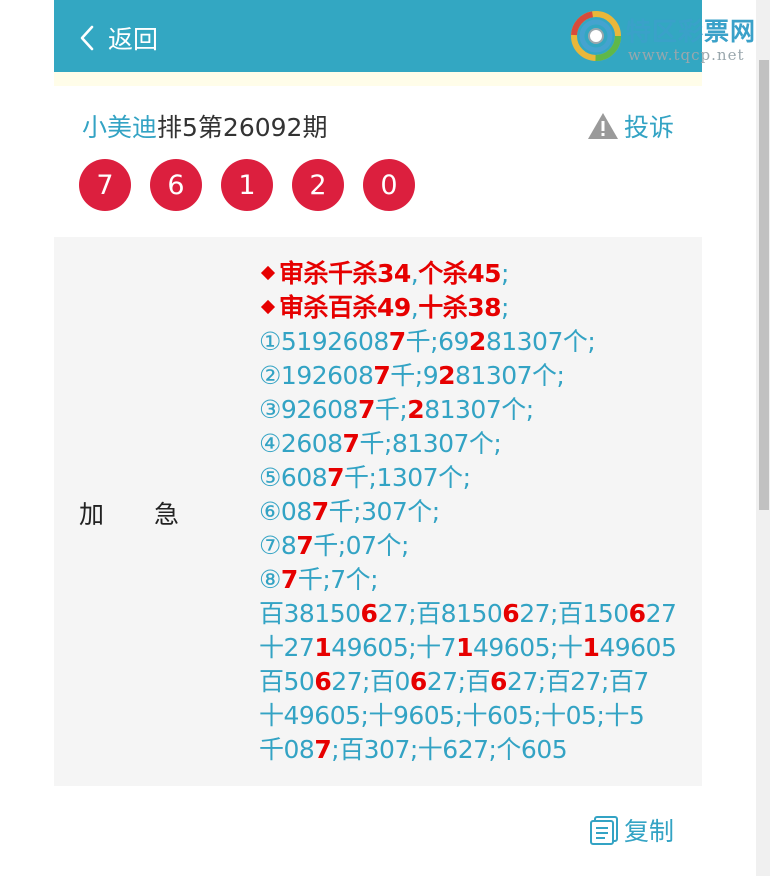  Describe the element at coordinates (310, 613) in the screenshot. I see `prediction-text: 百38150` at that location.